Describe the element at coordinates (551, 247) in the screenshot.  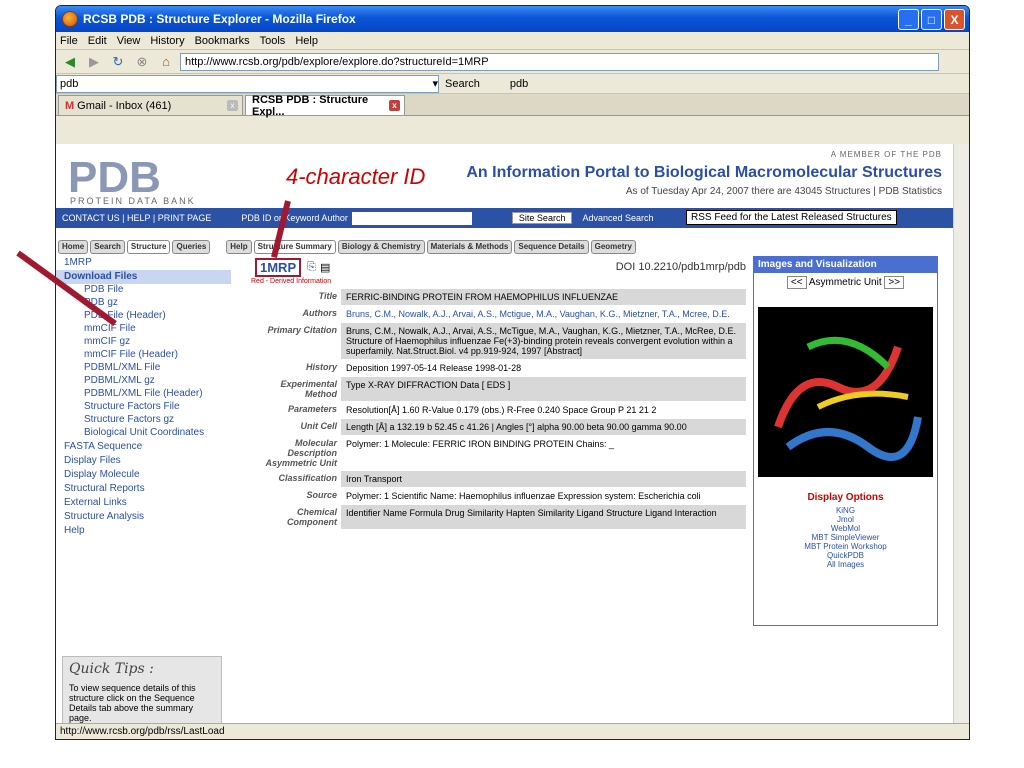
I see `tab-sequence-details: Sequence Details` at that location.